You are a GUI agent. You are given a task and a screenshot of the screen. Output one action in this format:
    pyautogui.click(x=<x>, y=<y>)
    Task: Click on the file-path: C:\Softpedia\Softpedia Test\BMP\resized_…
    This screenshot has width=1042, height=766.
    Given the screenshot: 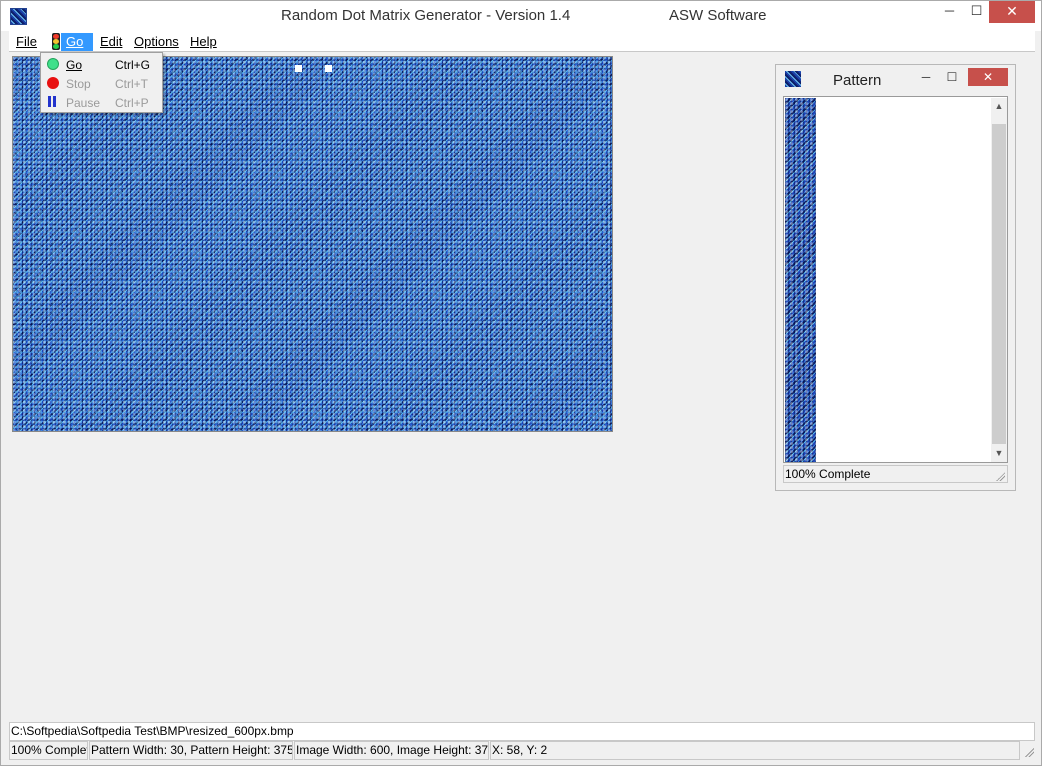 What is the action you would take?
    pyautogui.click(x=152, y=731)
    